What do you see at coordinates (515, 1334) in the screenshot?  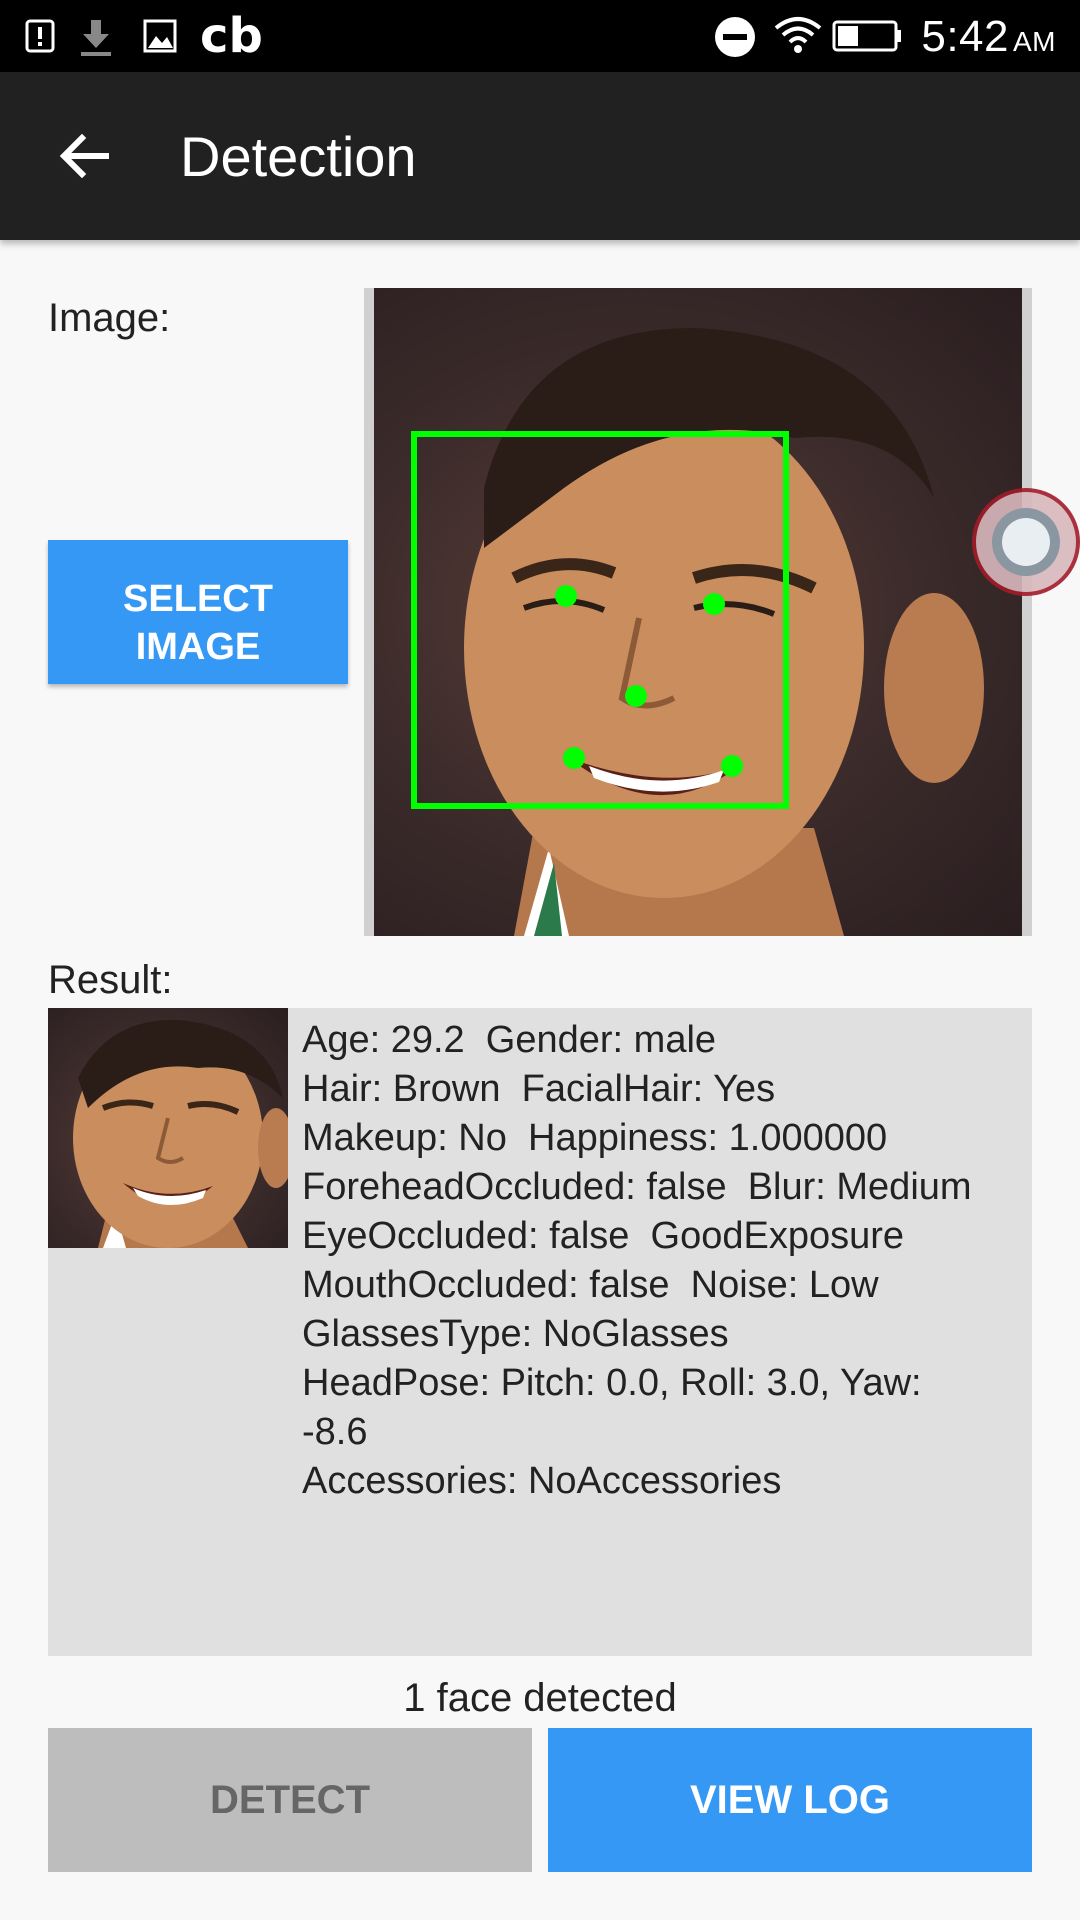 I see `result-line: GlassesType: NoGlasses` at bounding box center [515, 1334].